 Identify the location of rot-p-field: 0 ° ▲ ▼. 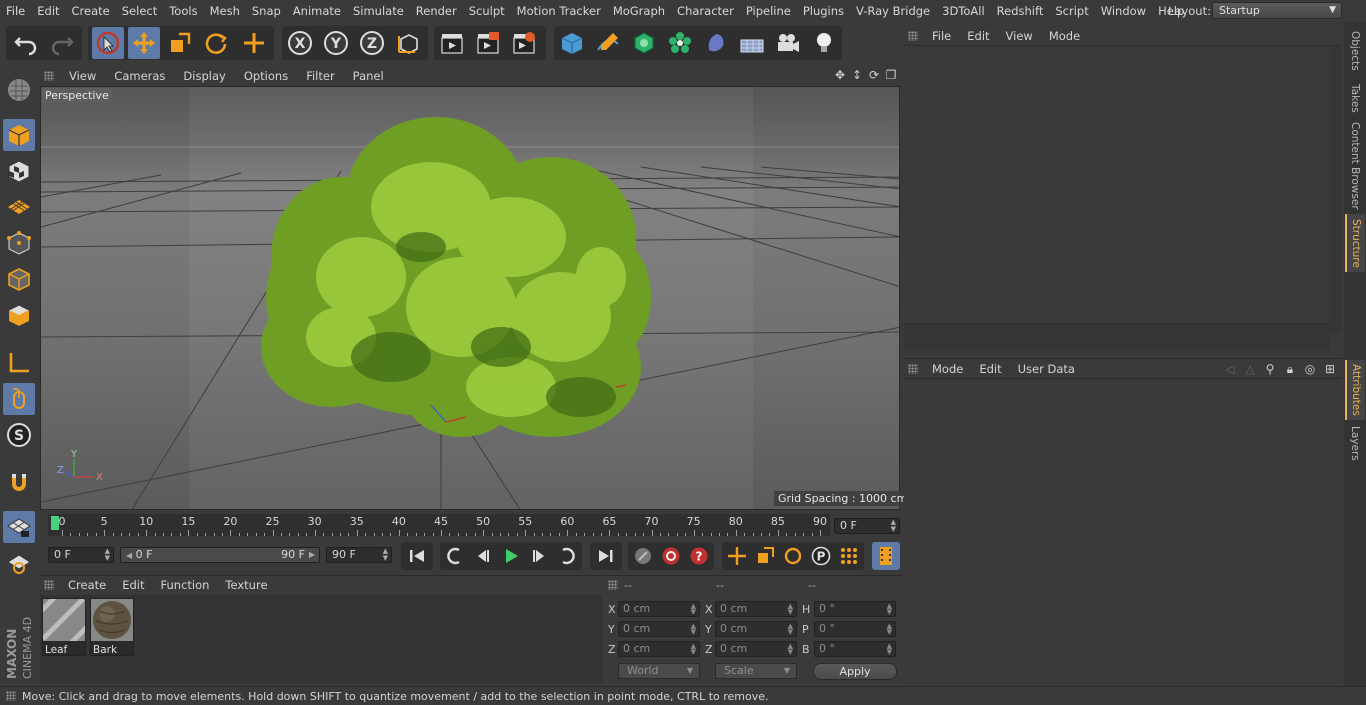
(855, 629).